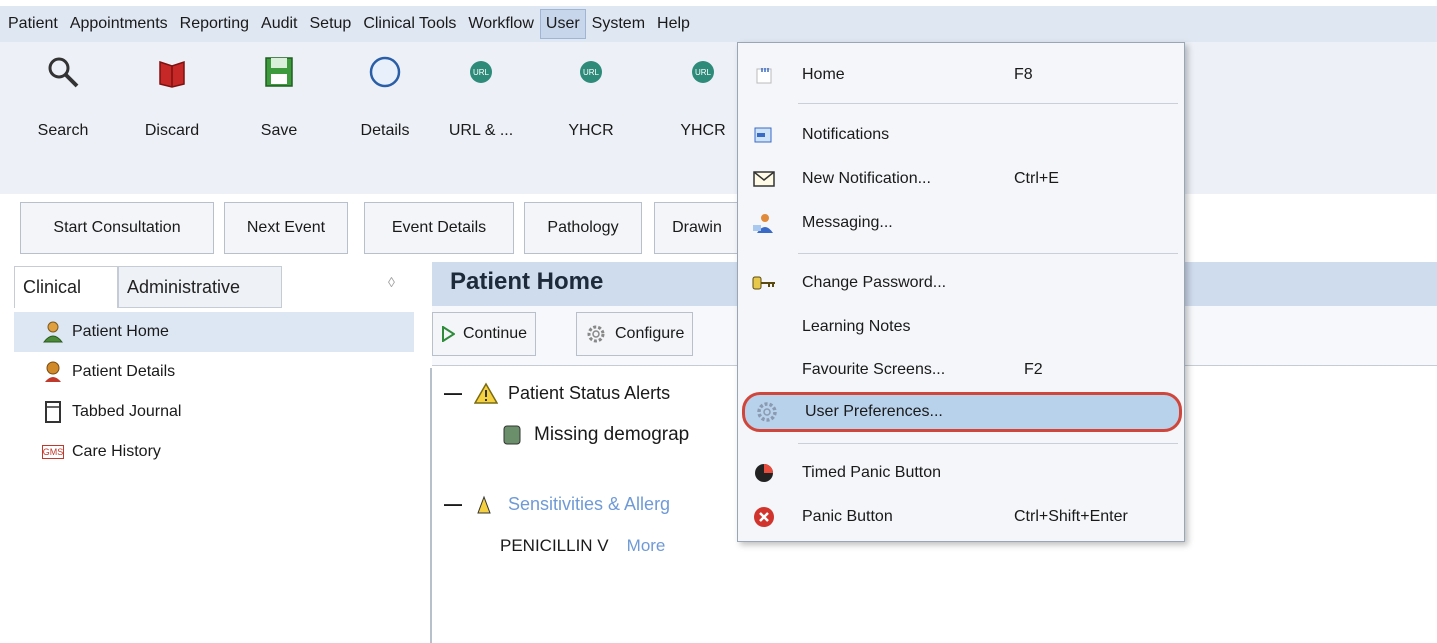  I want to click on menu-item-new-notification: New Notification... Ctrl+E, so click(961, 179).